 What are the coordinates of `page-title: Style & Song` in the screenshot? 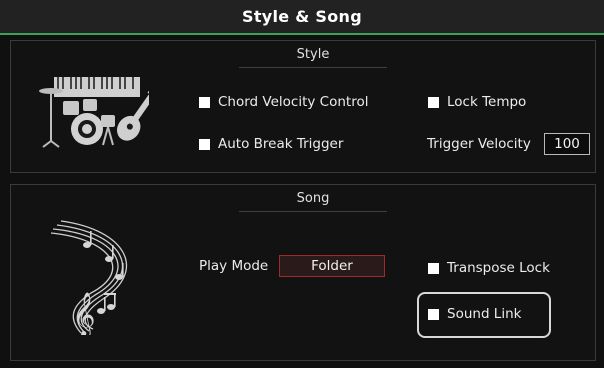 It's located at (302, 16).